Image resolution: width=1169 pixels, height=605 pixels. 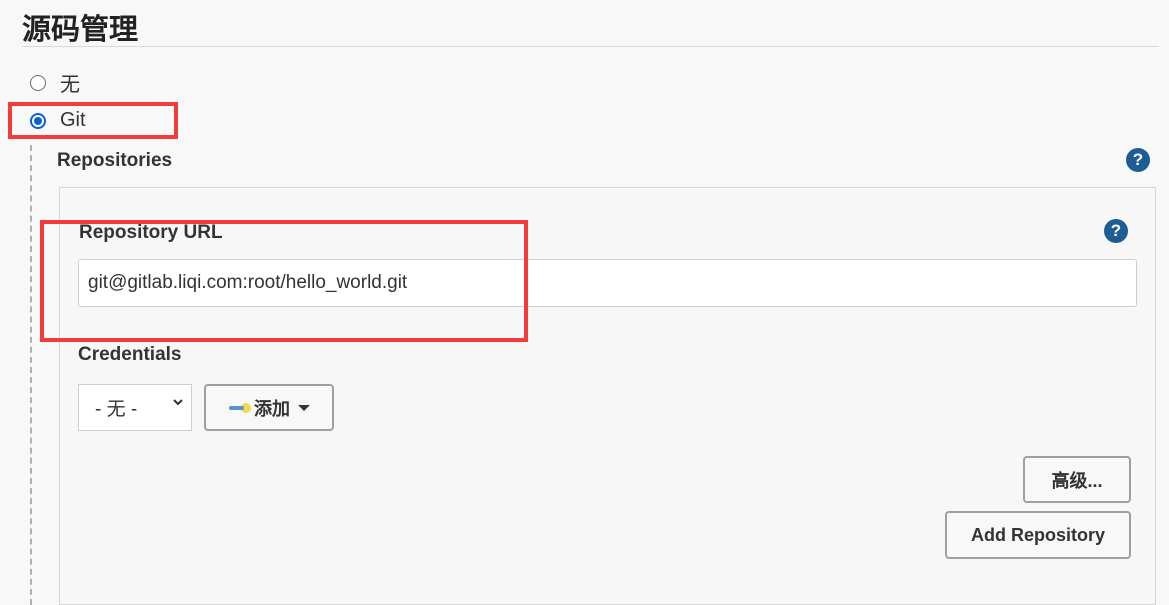 What do you see at coordinates (272, 408) in the screenshot?
I see `add-credentials-label: 添加` at bounding box center [272, 408].